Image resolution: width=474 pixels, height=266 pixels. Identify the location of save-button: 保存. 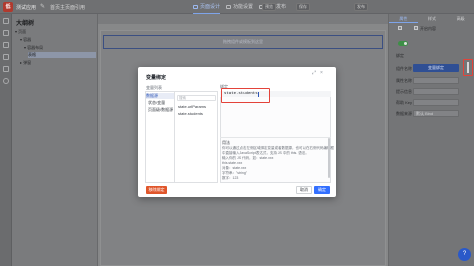
(303, 7).